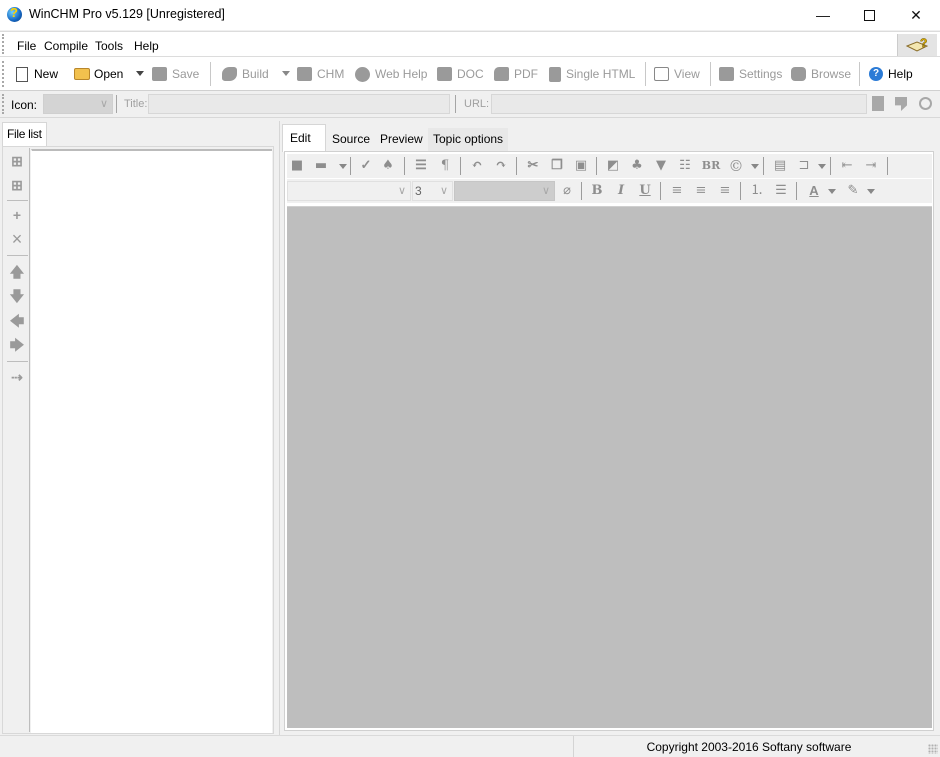  I want to click on move-left-icon: 🡄, so click(17, 321).